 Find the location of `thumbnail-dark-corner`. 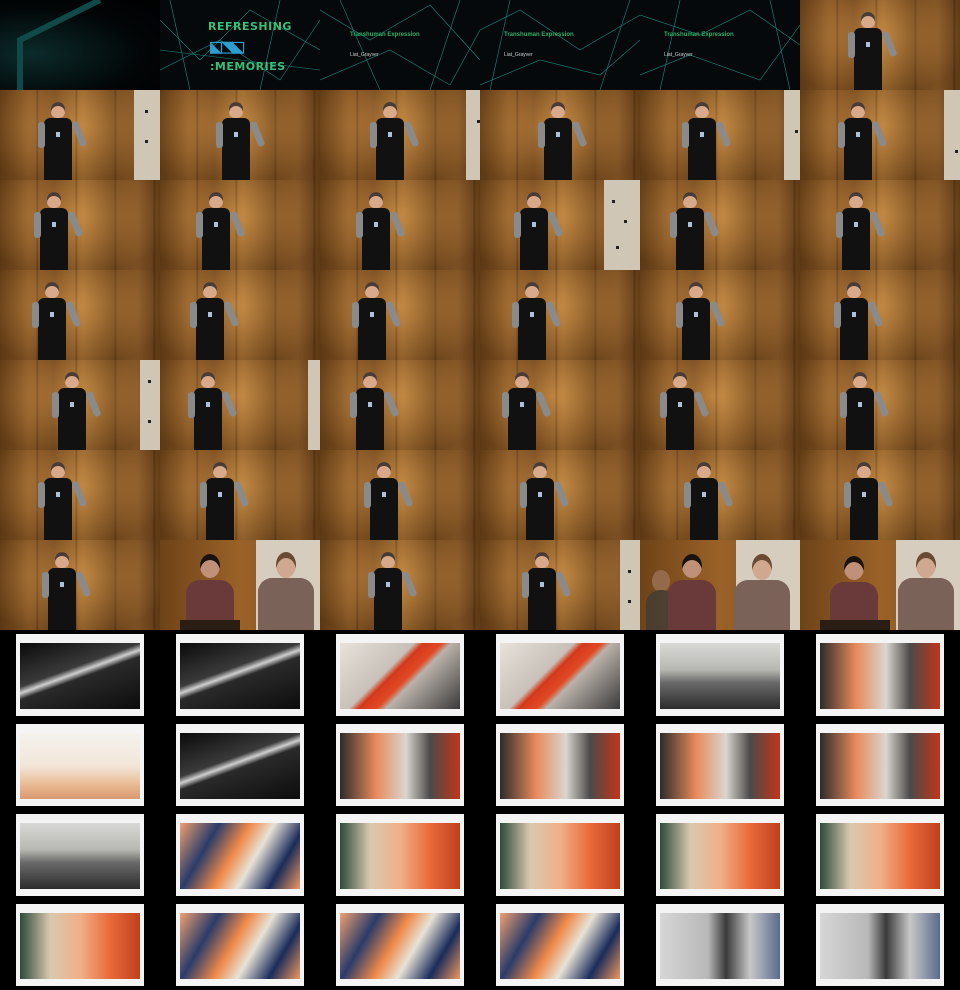

thumbnail-dark-corner is located at coordinates (80, 45).